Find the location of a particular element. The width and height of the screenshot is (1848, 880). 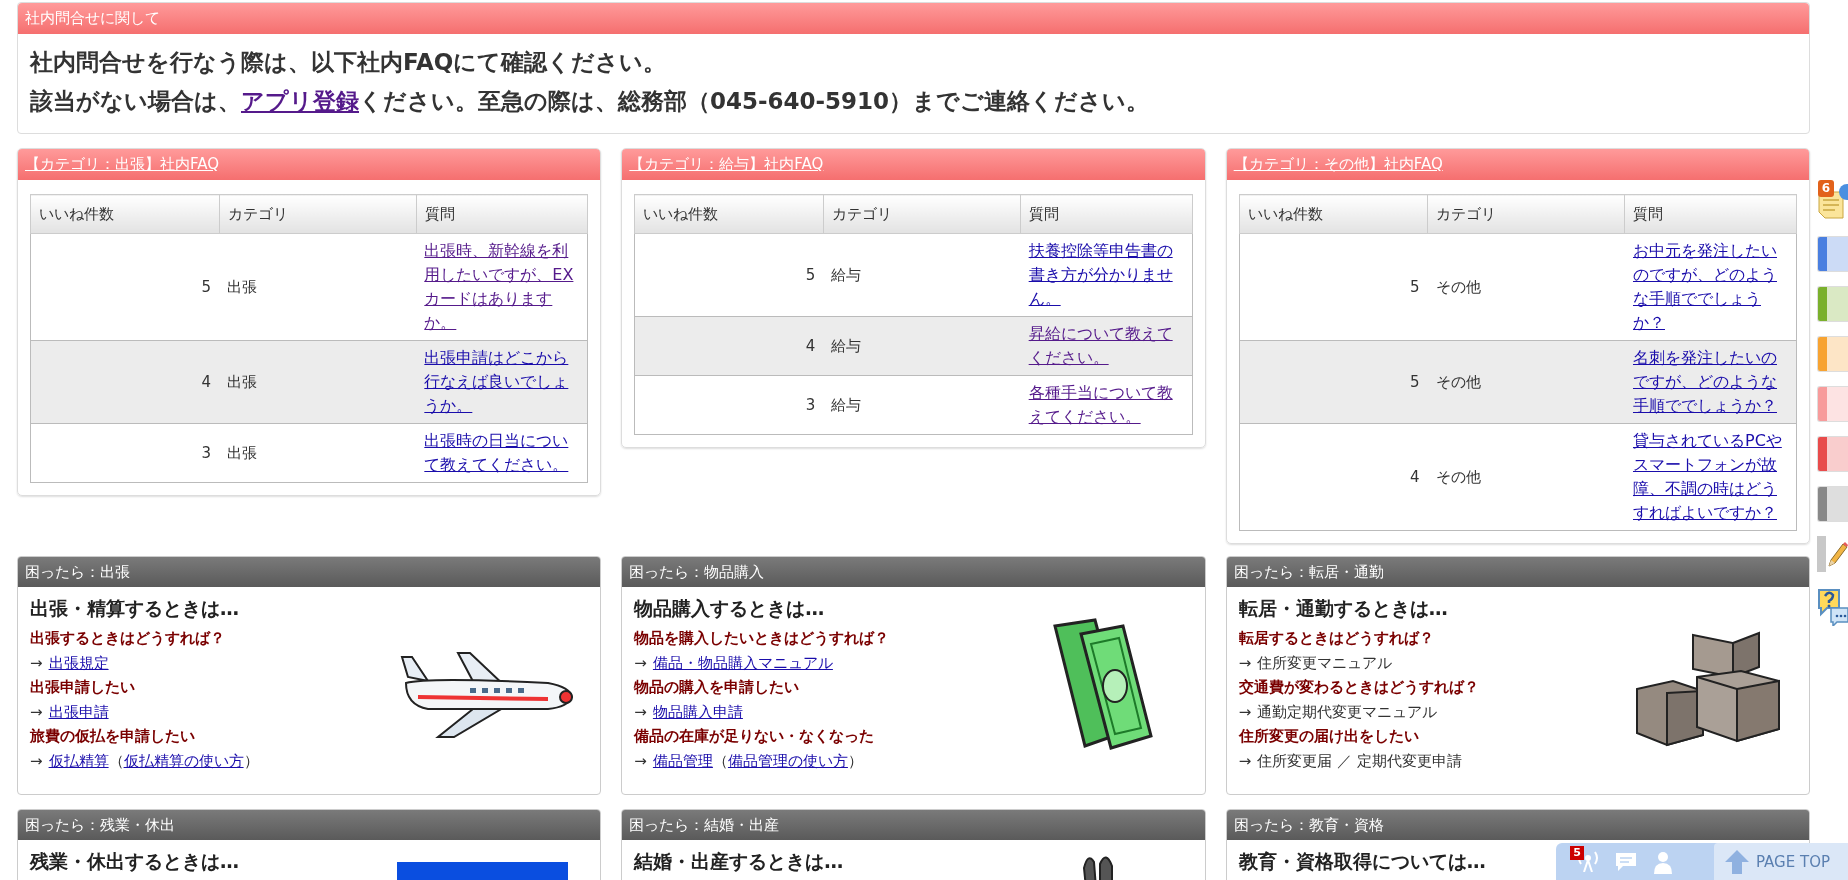

card-title: 困ったら：転居・通勤 is located at coordinates (1517, 572).